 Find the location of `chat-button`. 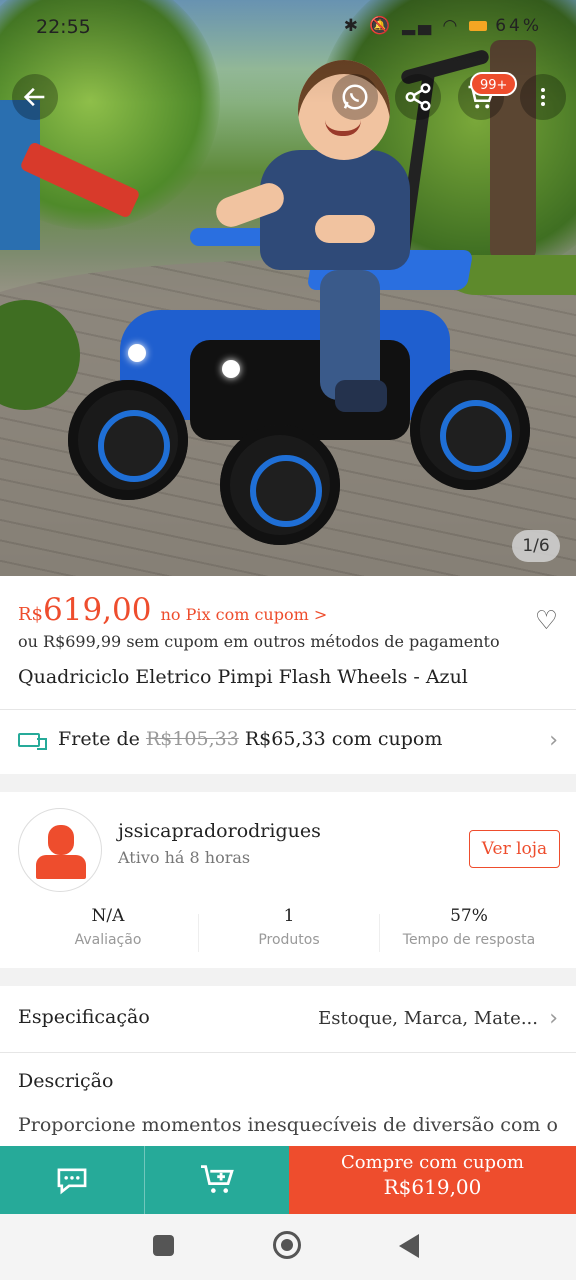

chat-button is located at coordinates (72, 1180).